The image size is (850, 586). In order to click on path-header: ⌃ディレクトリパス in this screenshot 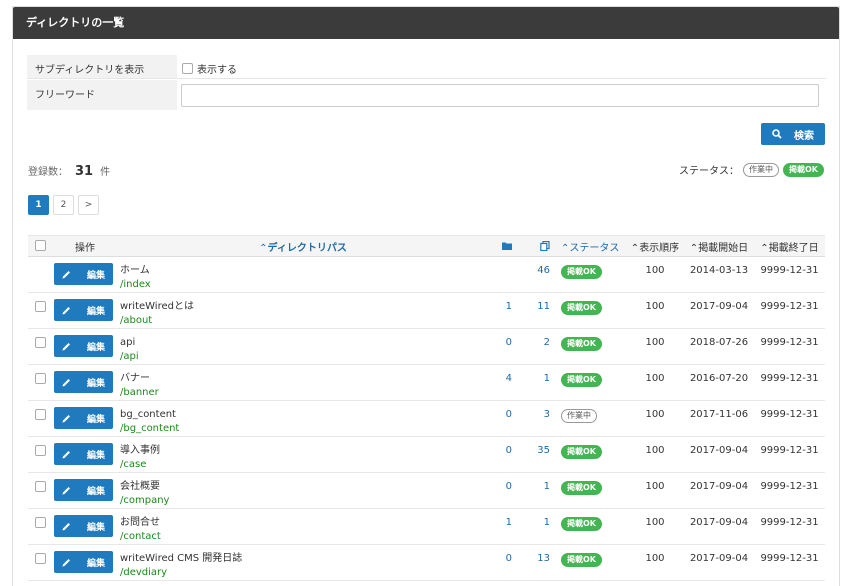, I will do `click(303, 246)`.